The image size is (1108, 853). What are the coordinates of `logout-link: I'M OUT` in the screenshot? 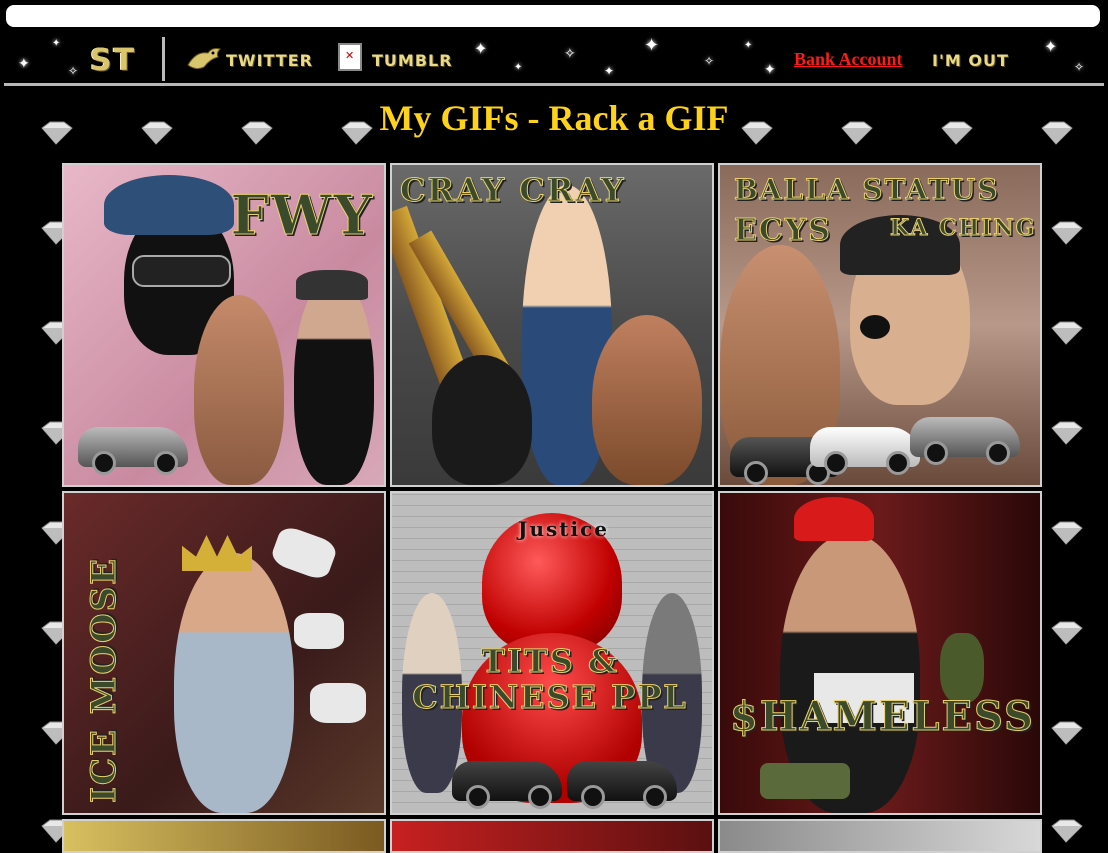 It's located at (970, 60).